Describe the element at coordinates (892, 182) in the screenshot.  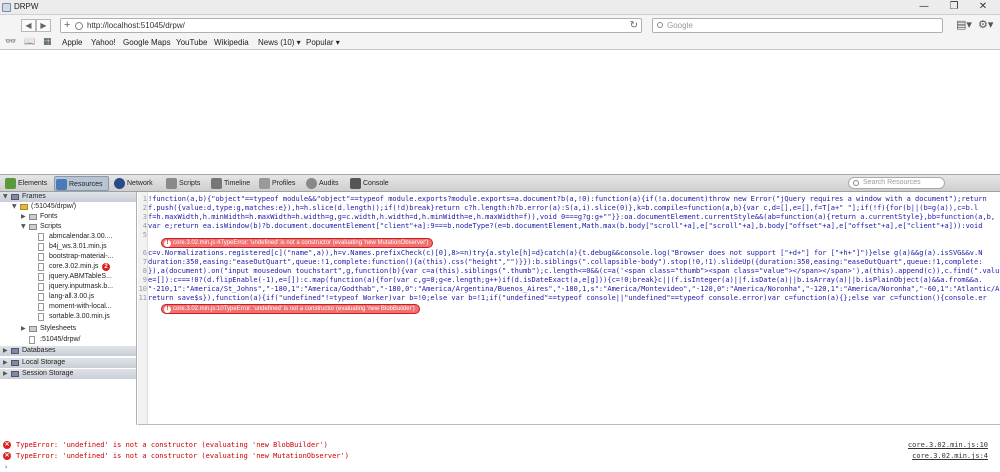
I see `search-resources-placeholder: Search Resources` at that location.